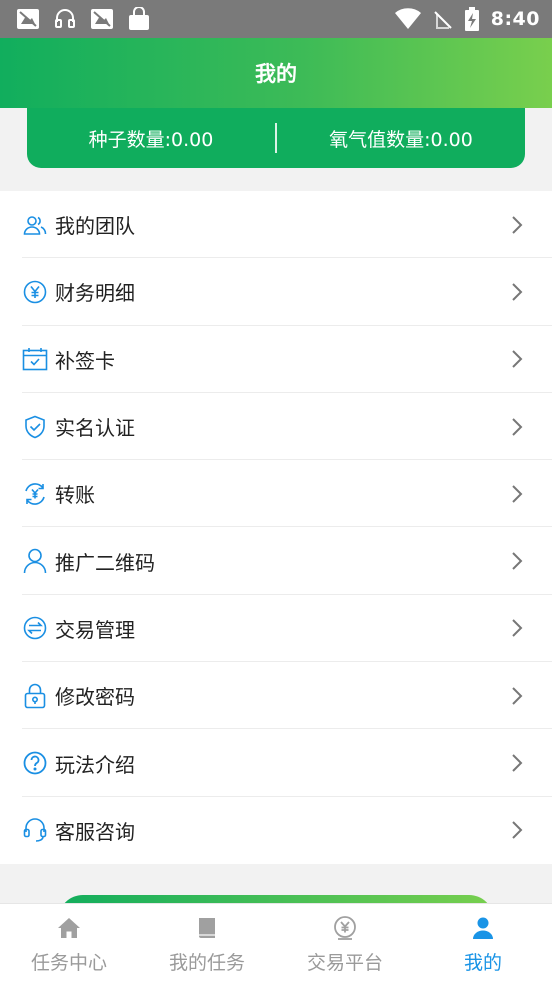 The image size is (552, 981). Describe the element at coordinates (471, 19) in the screenshot. I see `battery-charging-icon` at that location.